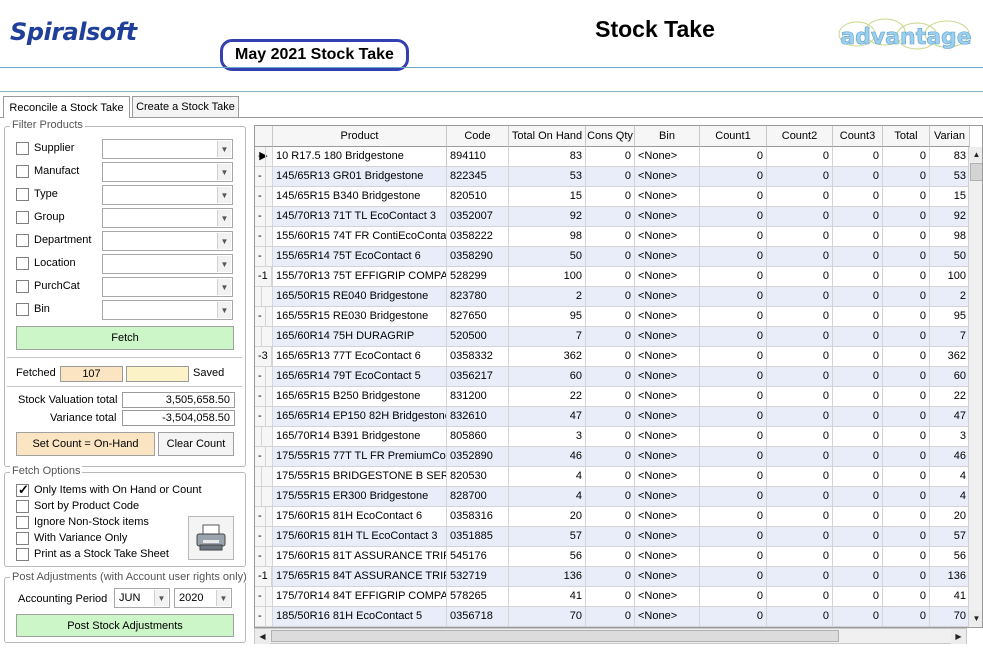  What do you see at coordinates (950, 337) in the screenshot?
I see `grid-cell: 7` at bounding box center [950, 337].